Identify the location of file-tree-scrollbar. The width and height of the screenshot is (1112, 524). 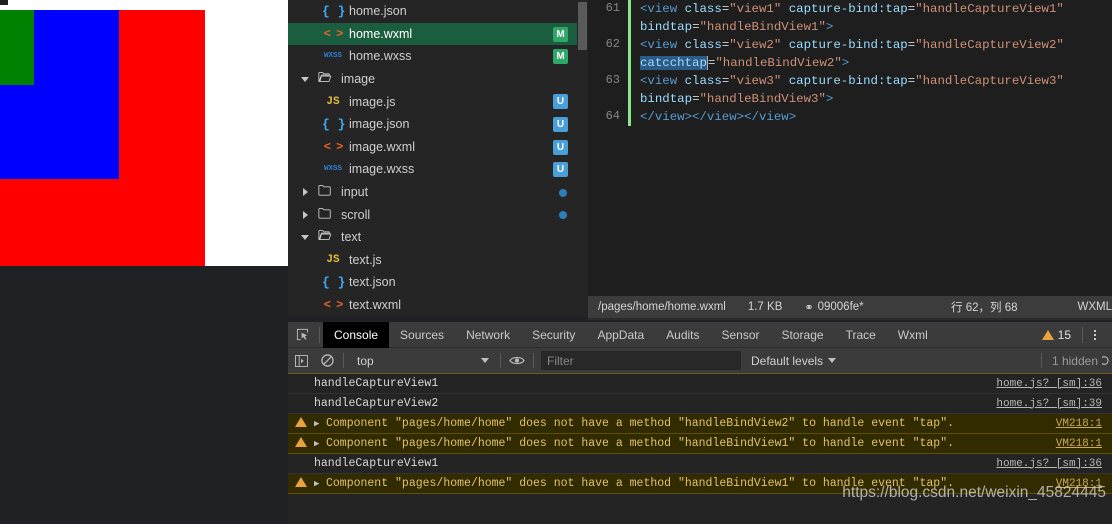
(582, 158).